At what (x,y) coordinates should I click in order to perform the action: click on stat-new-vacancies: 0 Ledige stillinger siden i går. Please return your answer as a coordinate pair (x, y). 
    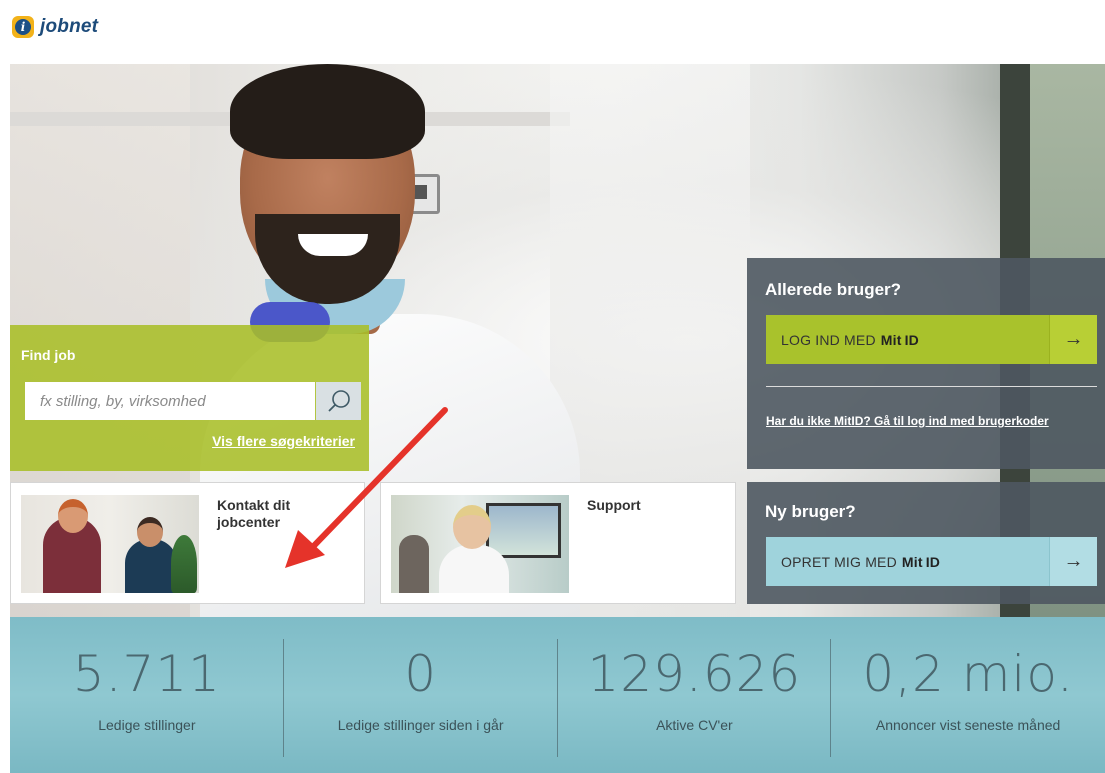
    Looking at the image, I should click on (421, 695).